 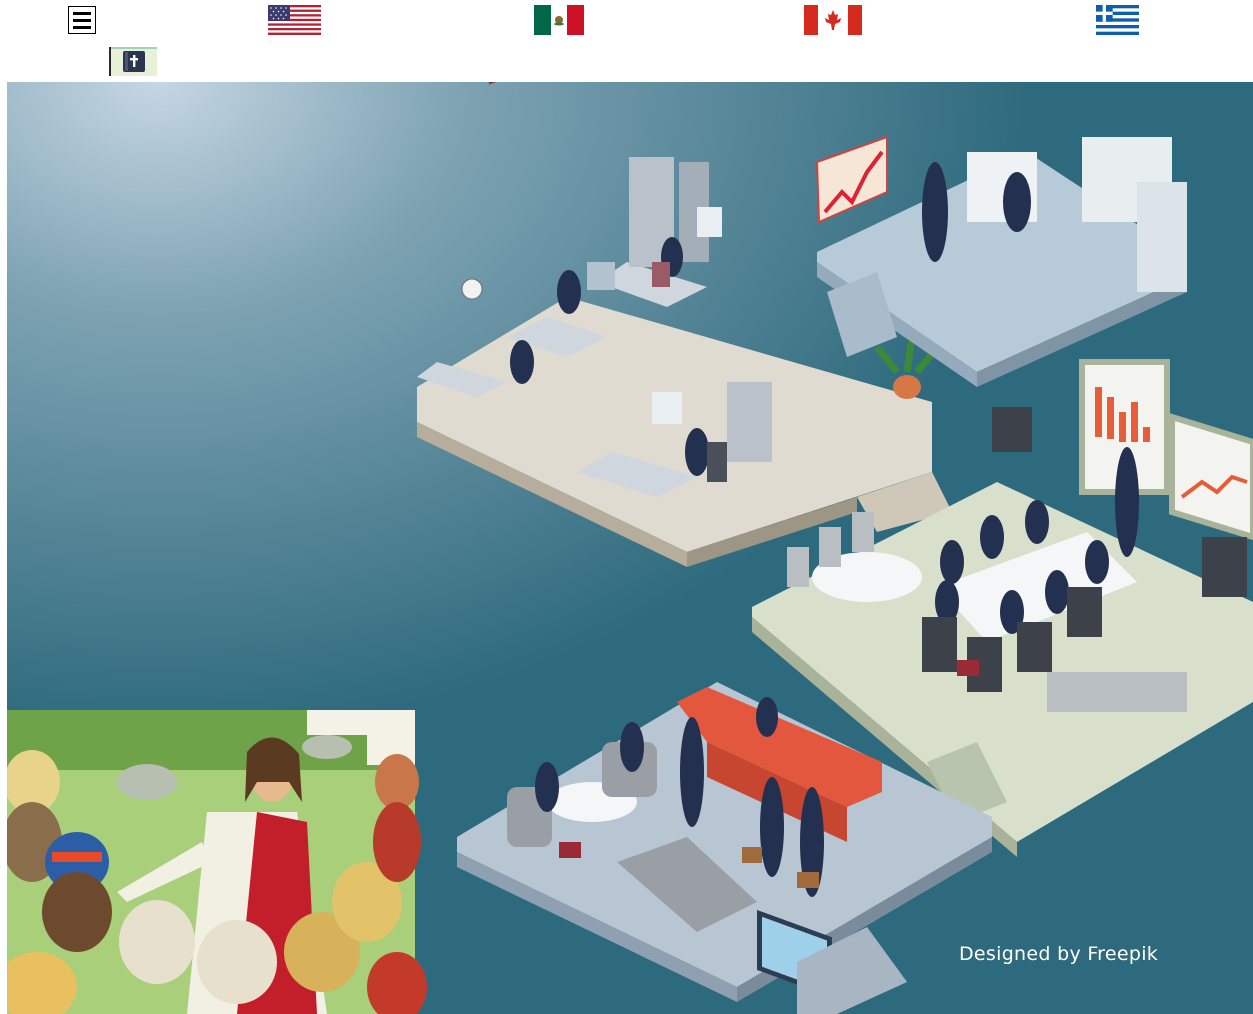 I want to click on mexico-flag-icon, so click(x=559, y=20).